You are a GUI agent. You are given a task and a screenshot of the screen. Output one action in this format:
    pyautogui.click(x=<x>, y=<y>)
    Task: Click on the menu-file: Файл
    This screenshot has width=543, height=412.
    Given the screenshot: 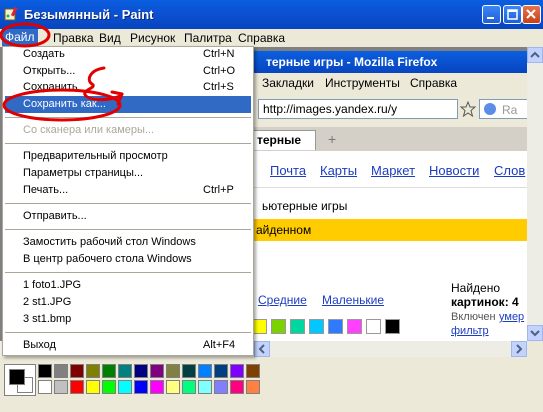 What is the action you would take?
    pyautogui.click(x=20, y=38)
    